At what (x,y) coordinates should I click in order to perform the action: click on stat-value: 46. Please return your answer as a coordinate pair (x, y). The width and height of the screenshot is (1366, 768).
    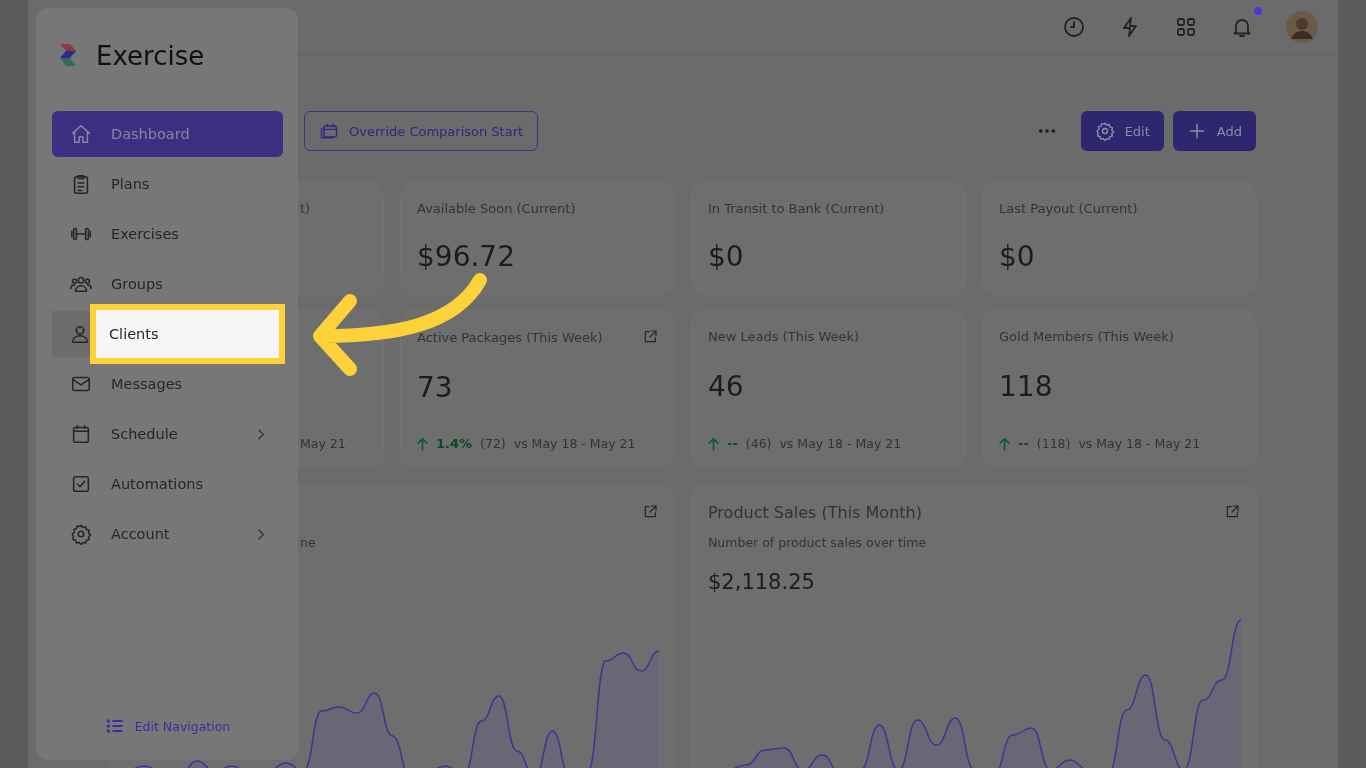
    Looking at the image, I should click on (726, 386).